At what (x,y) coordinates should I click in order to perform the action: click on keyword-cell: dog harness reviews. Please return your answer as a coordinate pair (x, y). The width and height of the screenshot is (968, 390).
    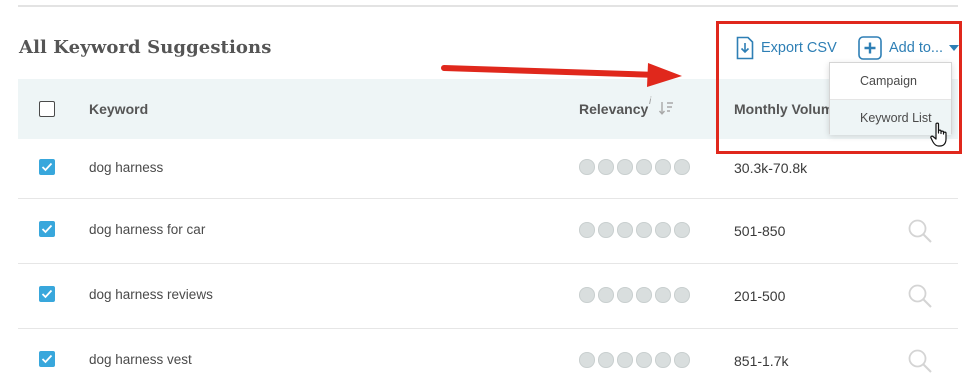
    Looking at the image, I should click on (151, 294).